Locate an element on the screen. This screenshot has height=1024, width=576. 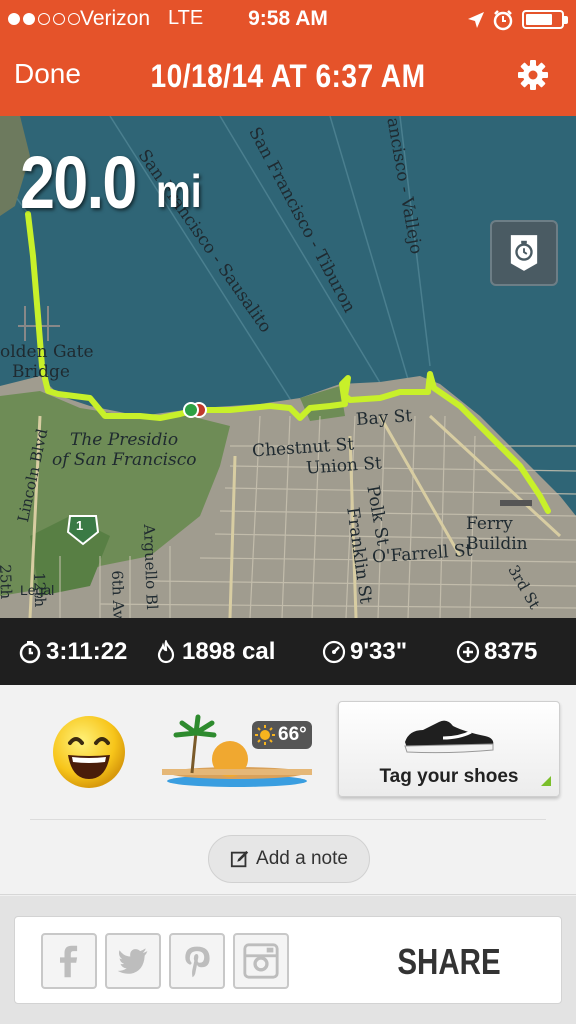
map-label-bridge: Bridge is located at coordinates (41, 372).